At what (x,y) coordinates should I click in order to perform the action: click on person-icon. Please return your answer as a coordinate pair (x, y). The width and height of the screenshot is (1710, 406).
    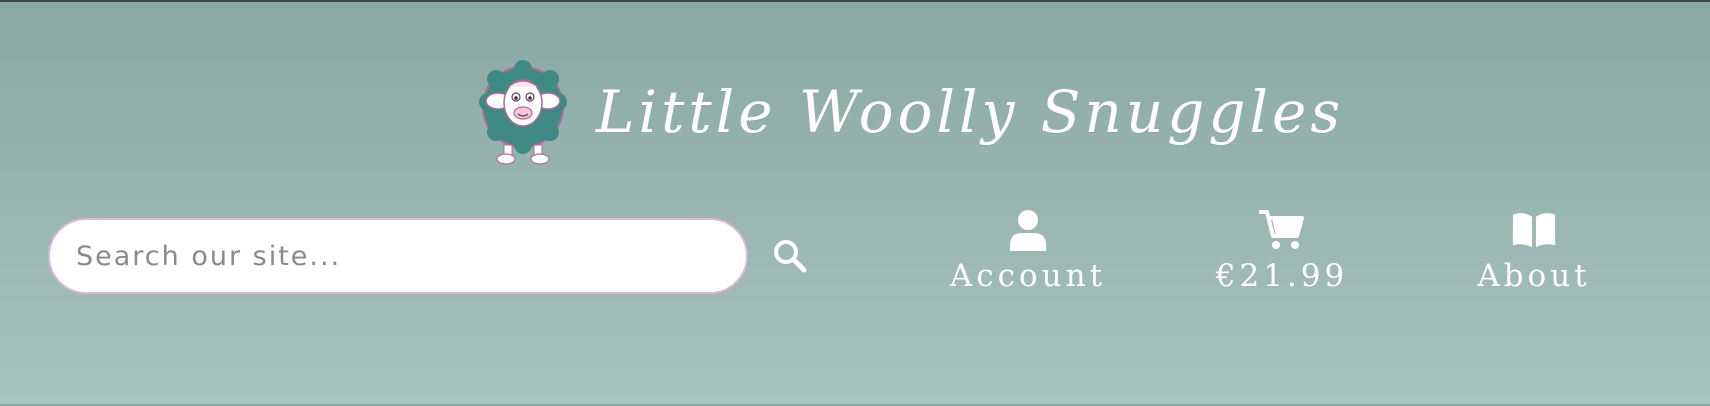
    Looking at the image, I should click on (1028, 230).